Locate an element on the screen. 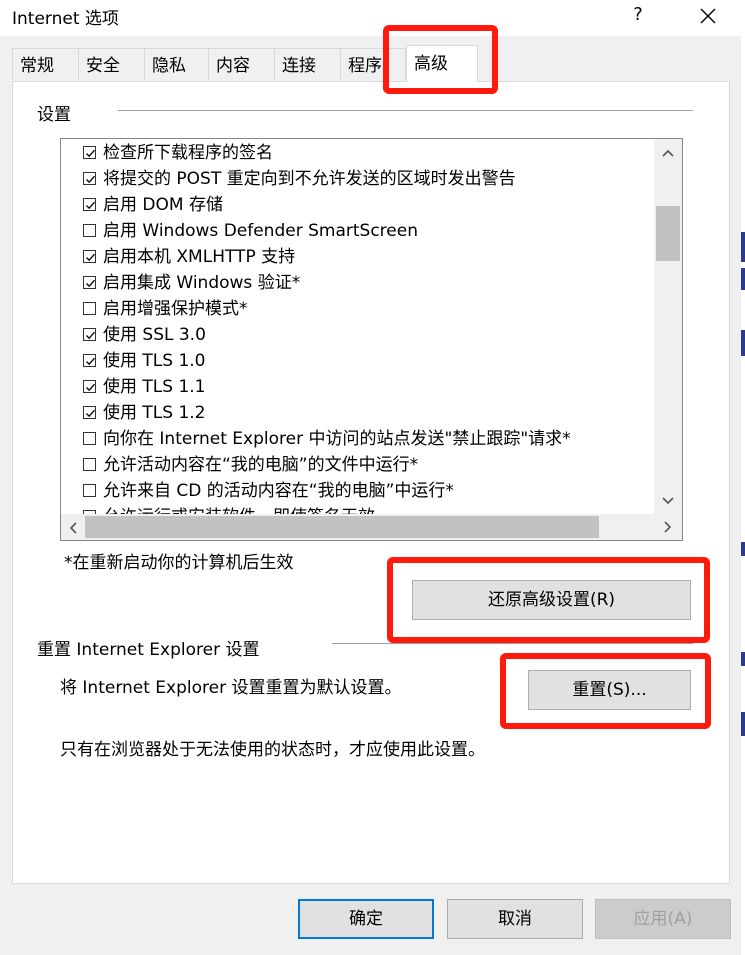  scroll-corner is located at coordinates (668, 527).